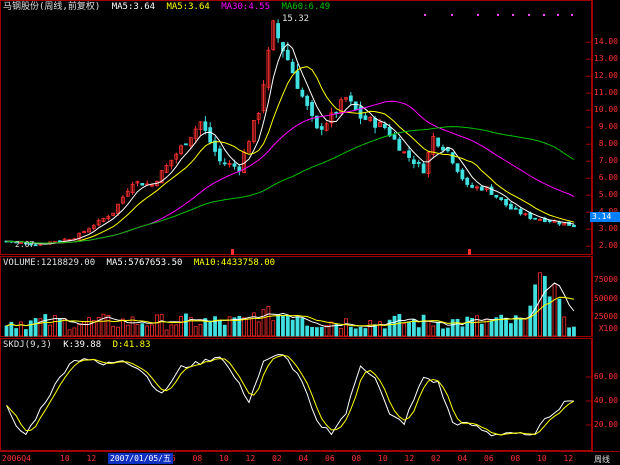 This screenshot has width=620, height=465. What do you see at coordinates (144, 263) in the screenshot?
I see `volume-ma5: MA5:5767653.50` at bounding box center [144, 263].